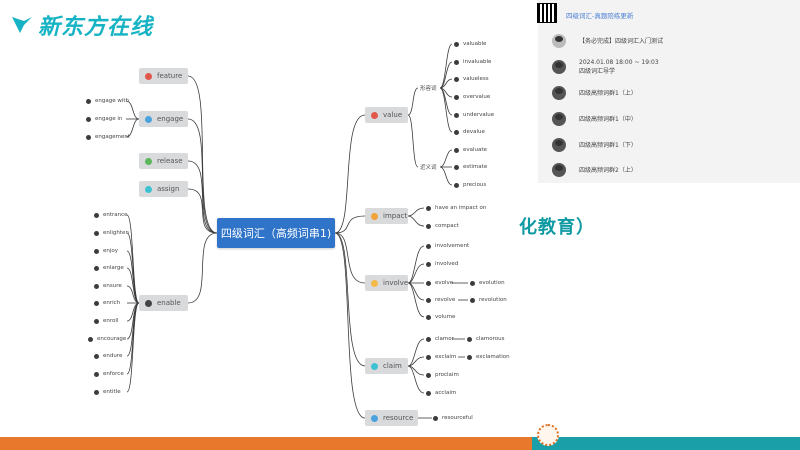 The image size is (800, 450). I want to click on leaf-overvalue: overvalue, so click(472, 97).